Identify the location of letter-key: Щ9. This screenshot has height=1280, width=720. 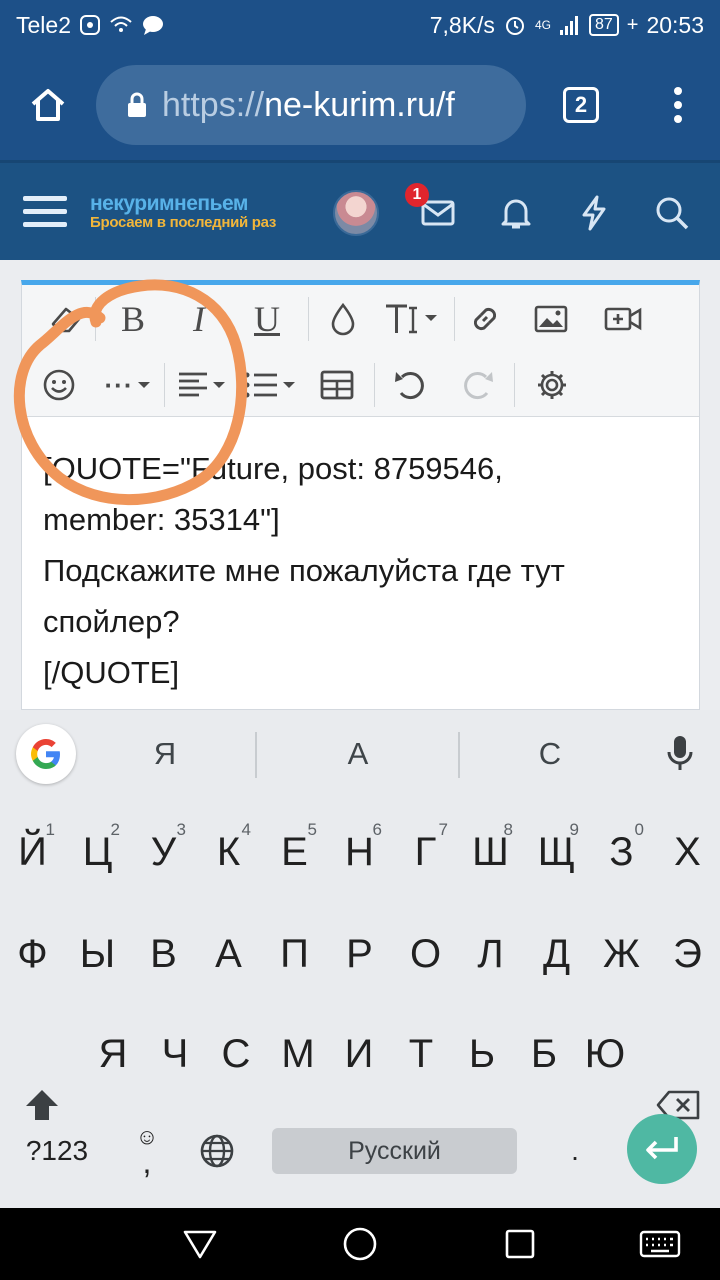
(556, 852).